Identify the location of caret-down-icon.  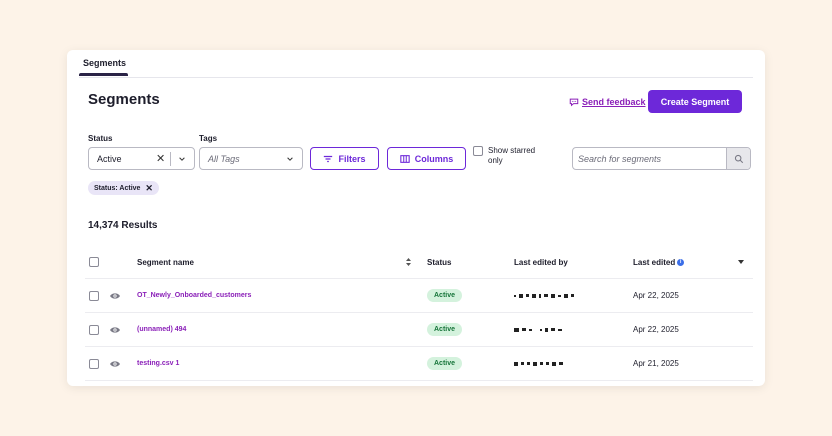
(741, 262).